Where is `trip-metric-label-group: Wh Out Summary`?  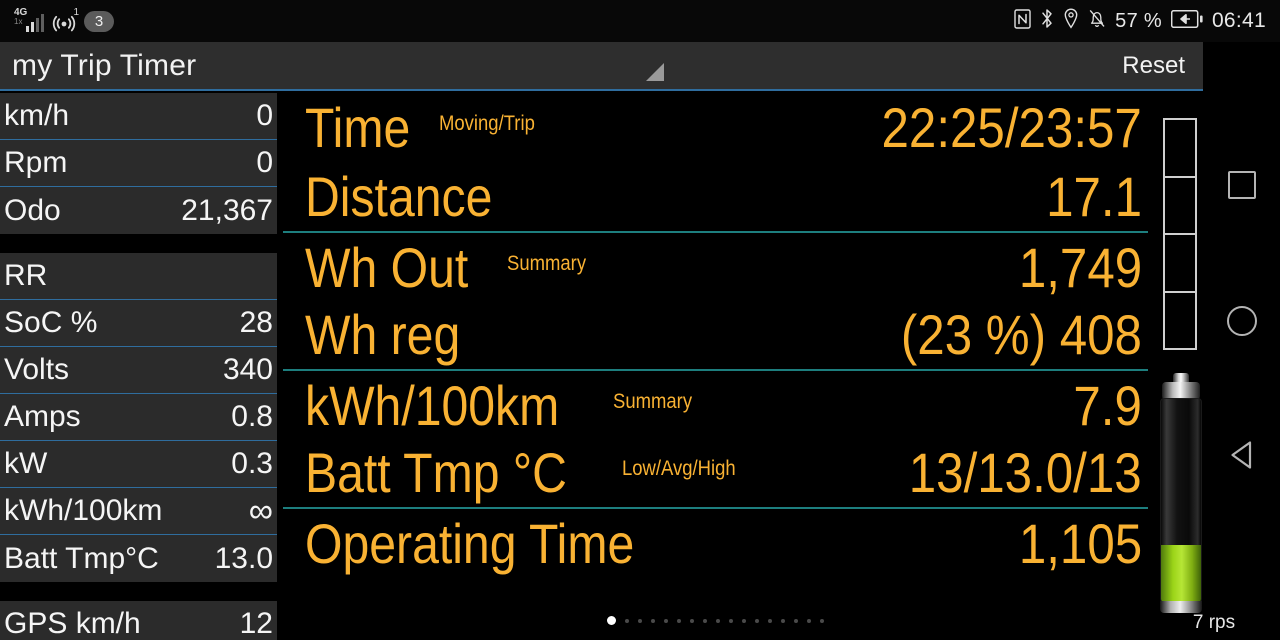 trip-metric-label-group: Wh Out Summary is located at coordinates (451, 267).